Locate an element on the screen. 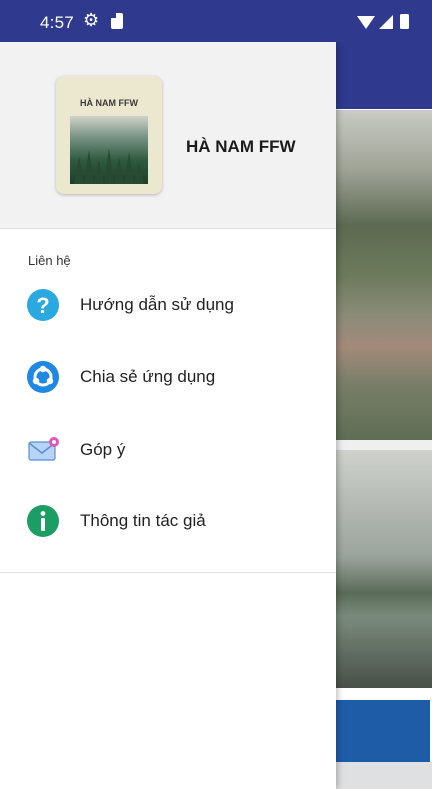 The width and height of the screenshot is (432, 789). forest-logo-image is located at coordinates (109, 150).